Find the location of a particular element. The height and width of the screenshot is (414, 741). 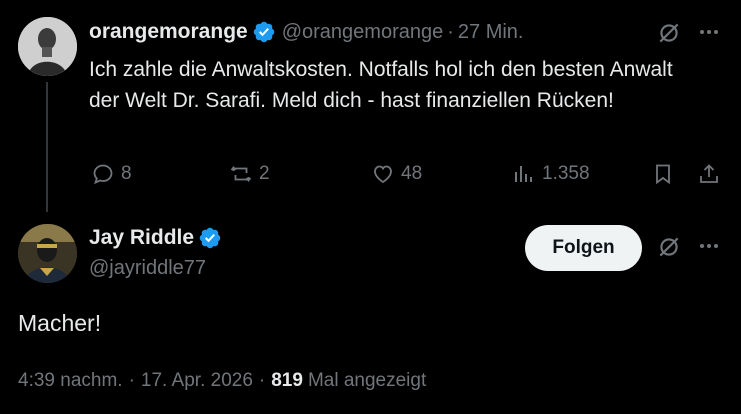

like-icon is located at coordinates (383, 174).